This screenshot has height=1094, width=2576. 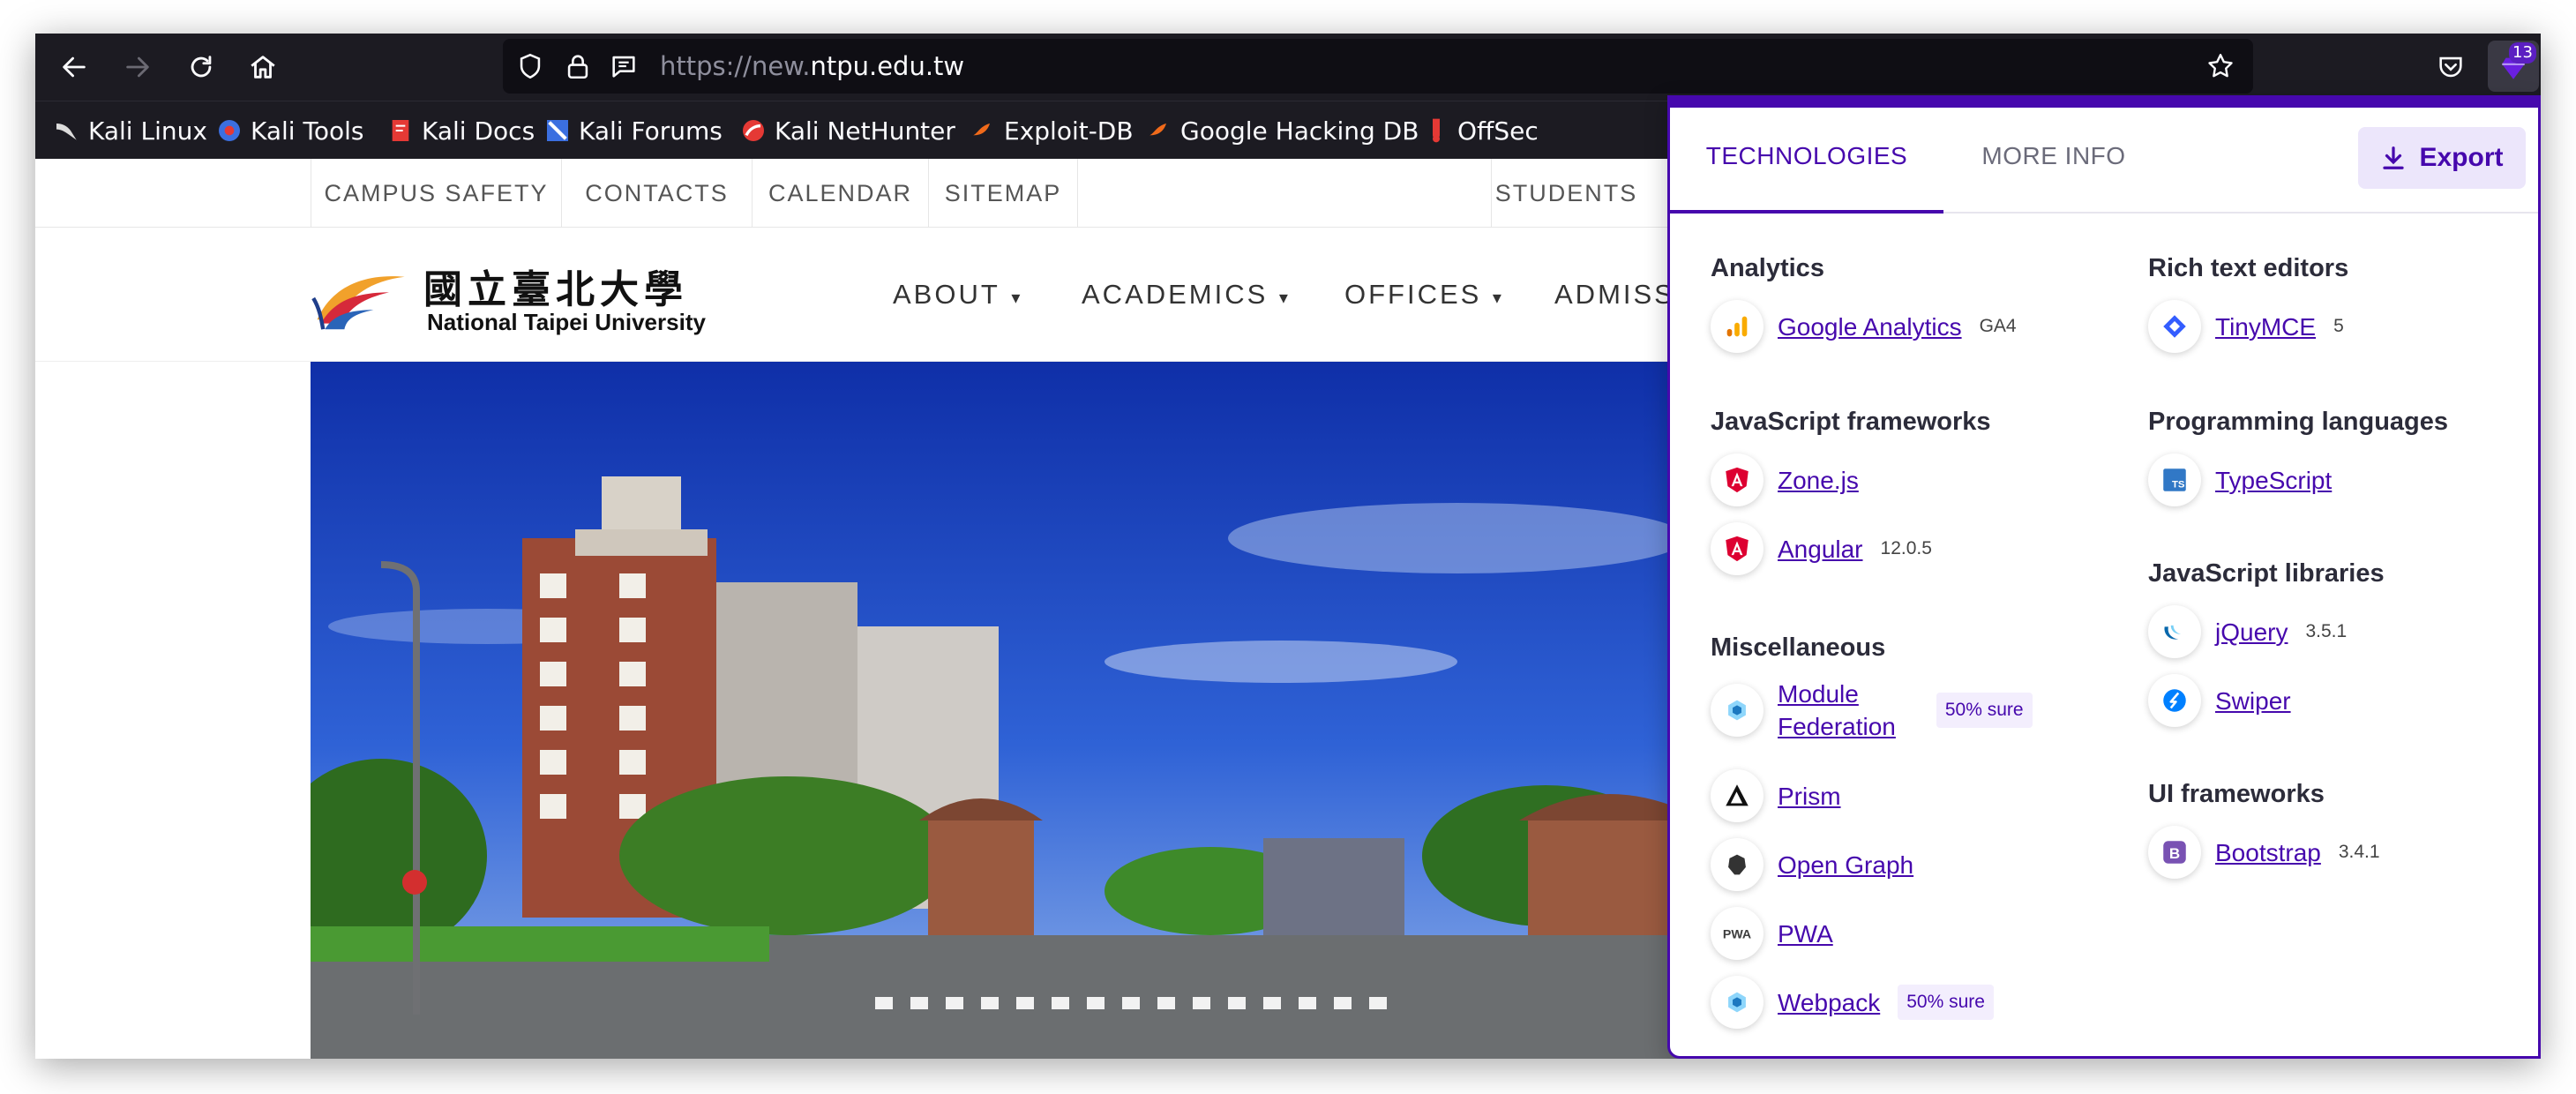 I want to click on reload-button, so click(x=202, y=67).